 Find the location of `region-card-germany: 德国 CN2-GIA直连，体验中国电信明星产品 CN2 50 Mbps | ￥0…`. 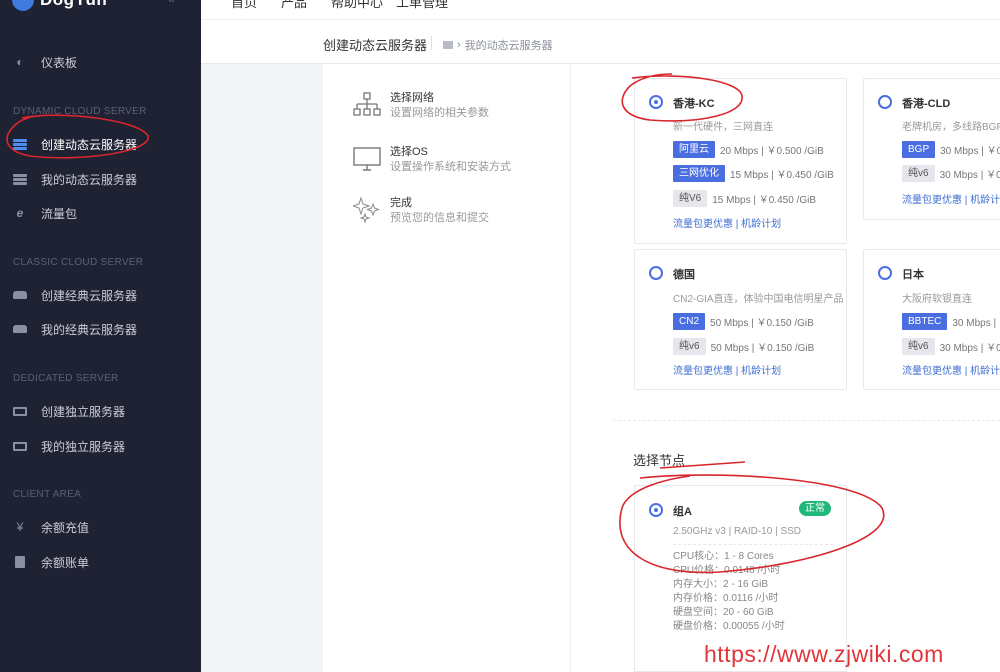

region-card-germany: 德国 CN2-GIA直连，体验中国电信明星产品 CN2 50 Mbps | ￥0… is located at coordinates (740, 319).